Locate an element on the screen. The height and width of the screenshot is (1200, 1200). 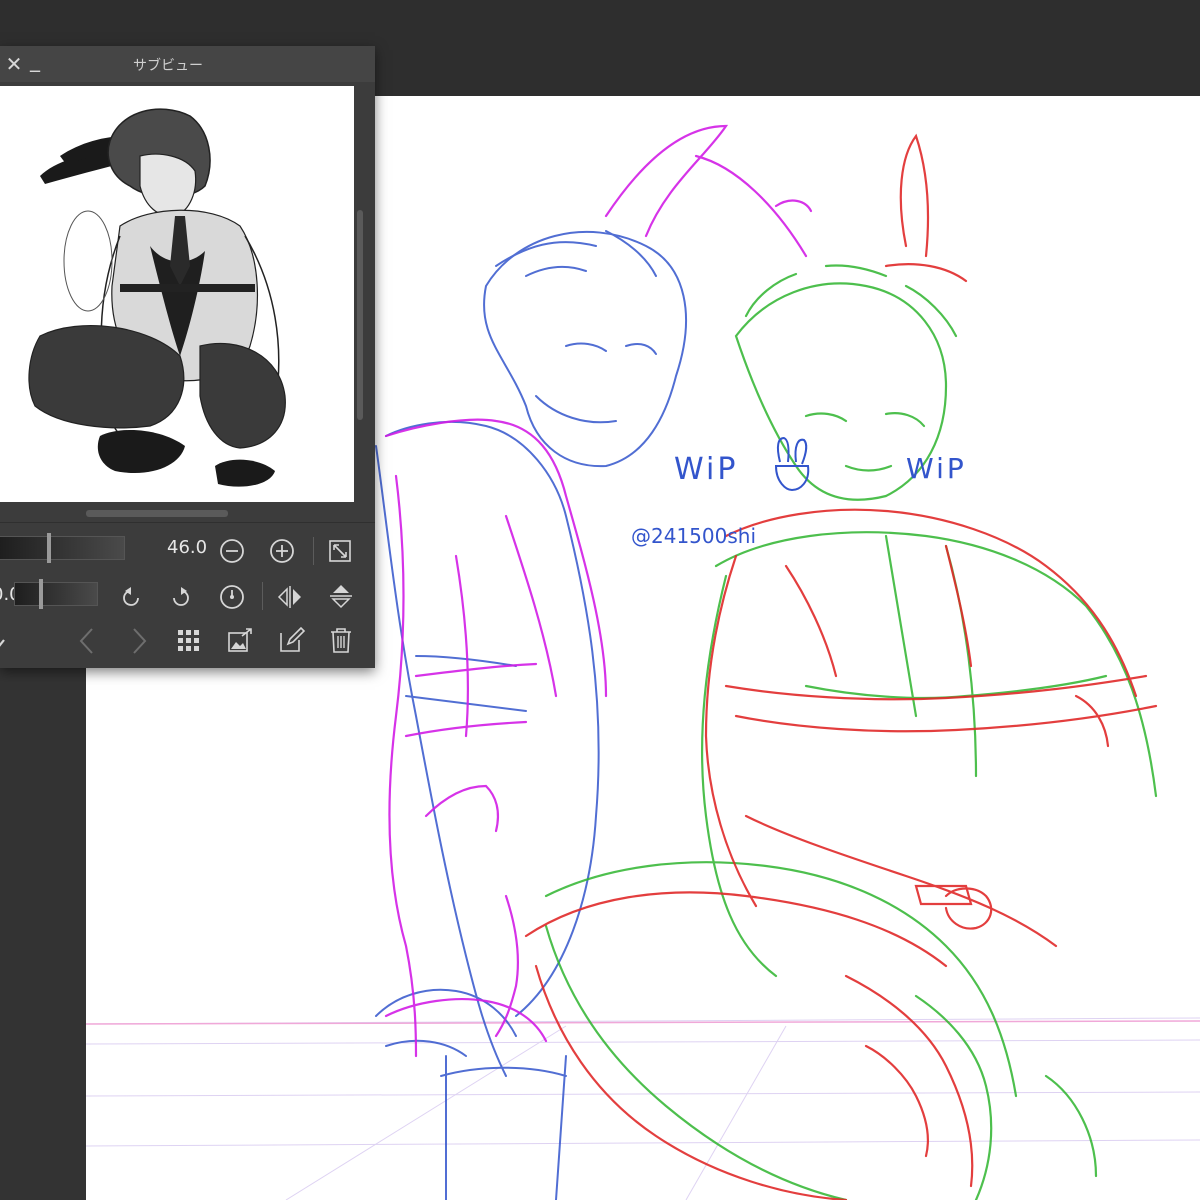
zoom-in-icon is located at coordinates (282, 551).